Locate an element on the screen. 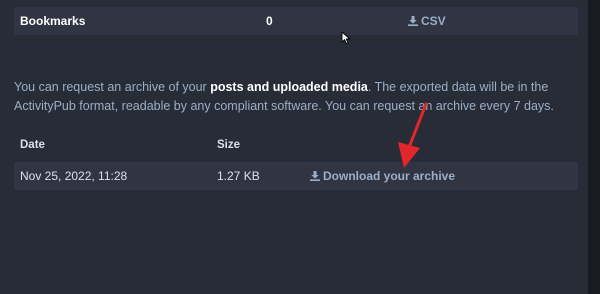  bookmarks-count: 0 is located at coordinates (269, 21).